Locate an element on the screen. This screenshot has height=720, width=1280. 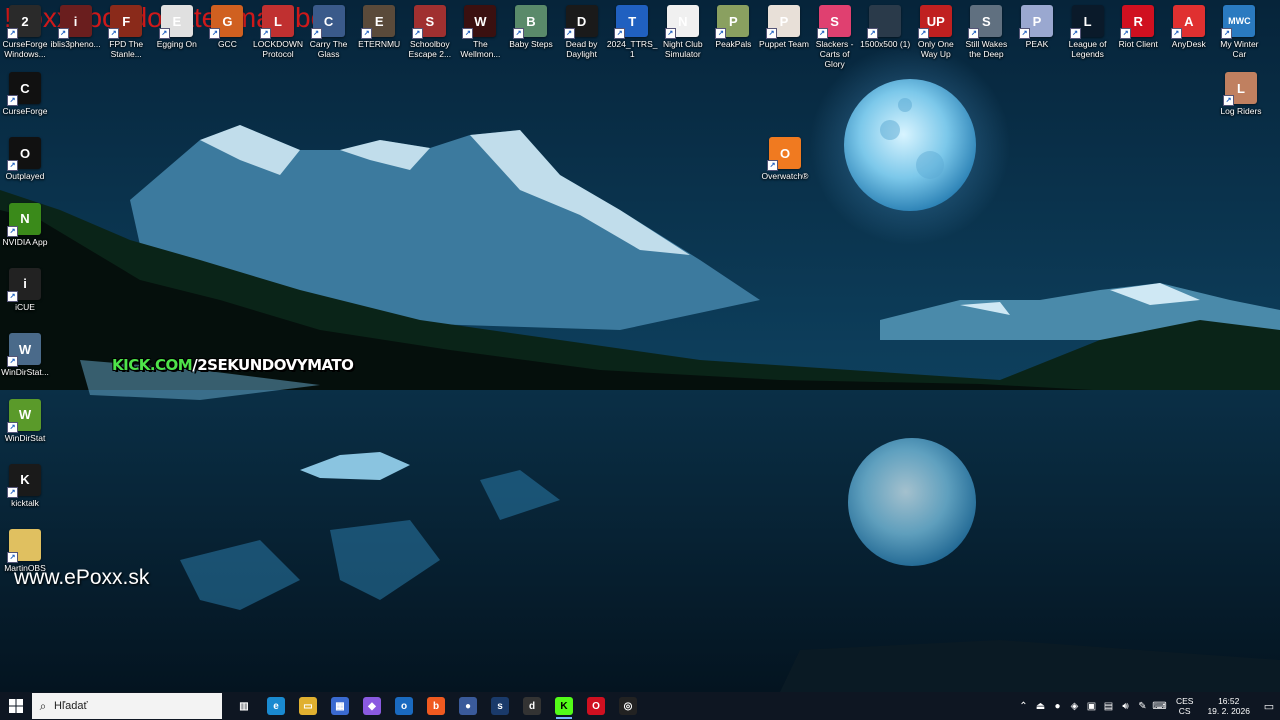
desktop-icon-my-winter-car: MWC ↗ My Winter Car is located at coordinates (1239, 32).